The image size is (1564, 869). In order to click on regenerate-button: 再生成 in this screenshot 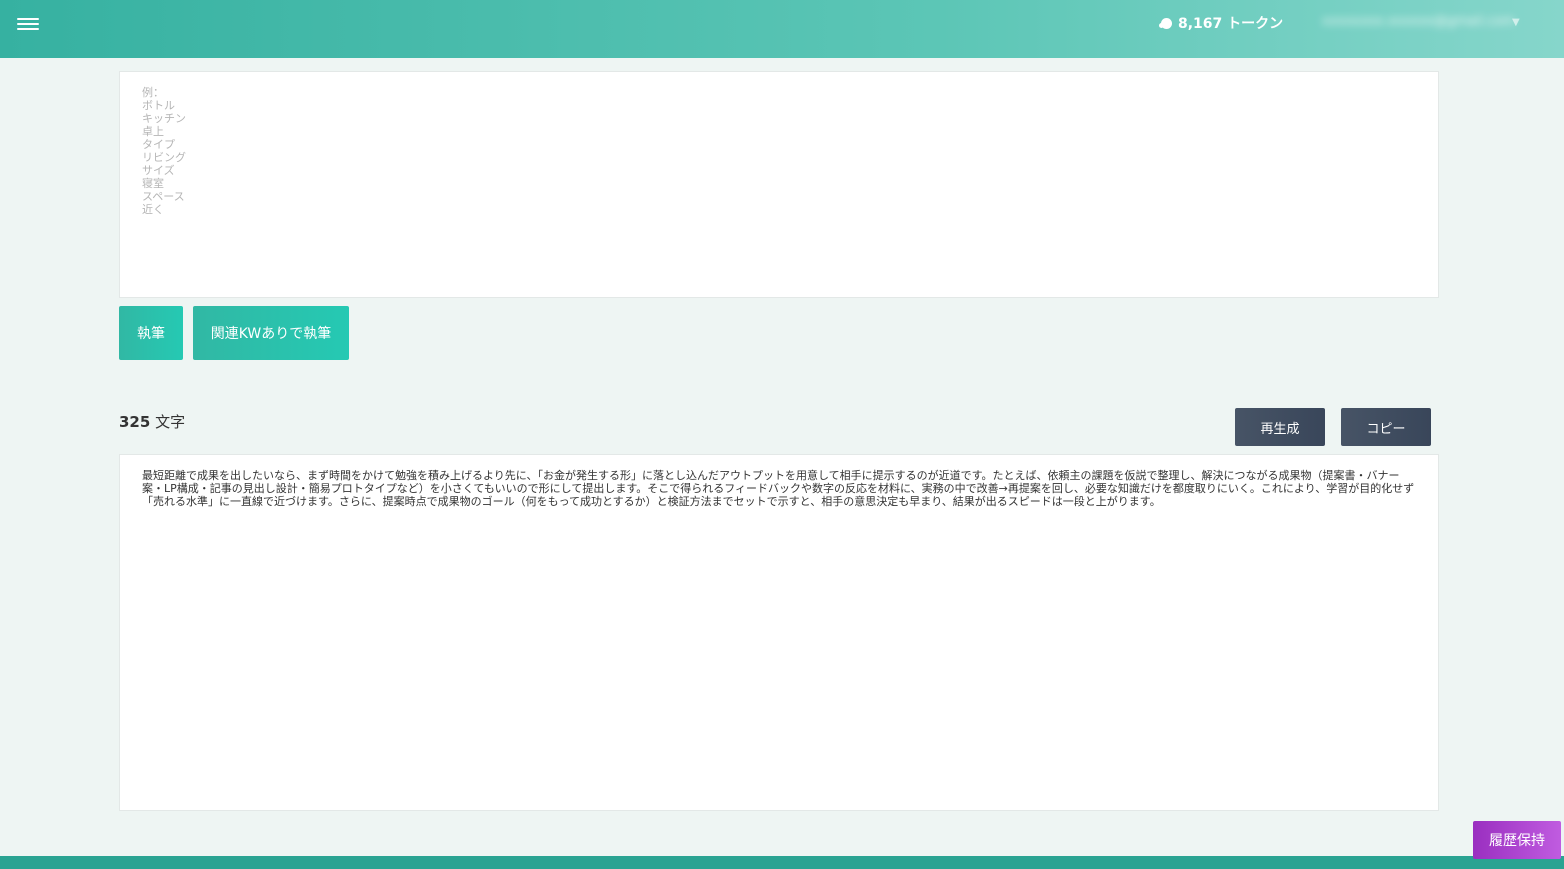, I will do `click(1280, 427)`.